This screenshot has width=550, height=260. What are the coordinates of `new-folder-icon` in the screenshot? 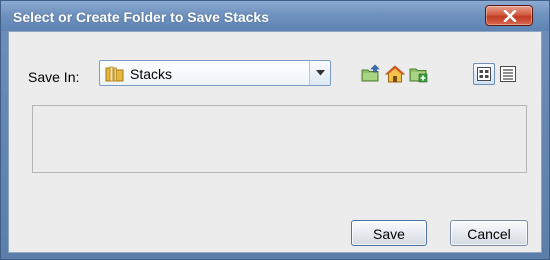 It's located at (418, 75).